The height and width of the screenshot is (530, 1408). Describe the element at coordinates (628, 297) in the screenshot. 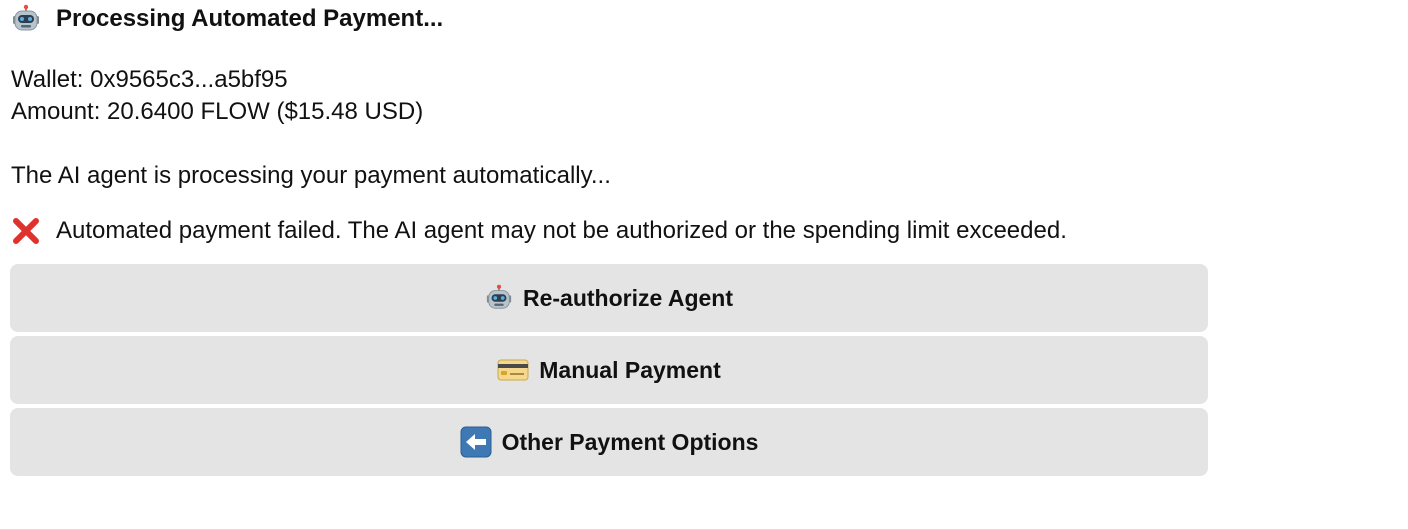

I see `reauthorize-agent-label: Re-authorize Agent` at that location.